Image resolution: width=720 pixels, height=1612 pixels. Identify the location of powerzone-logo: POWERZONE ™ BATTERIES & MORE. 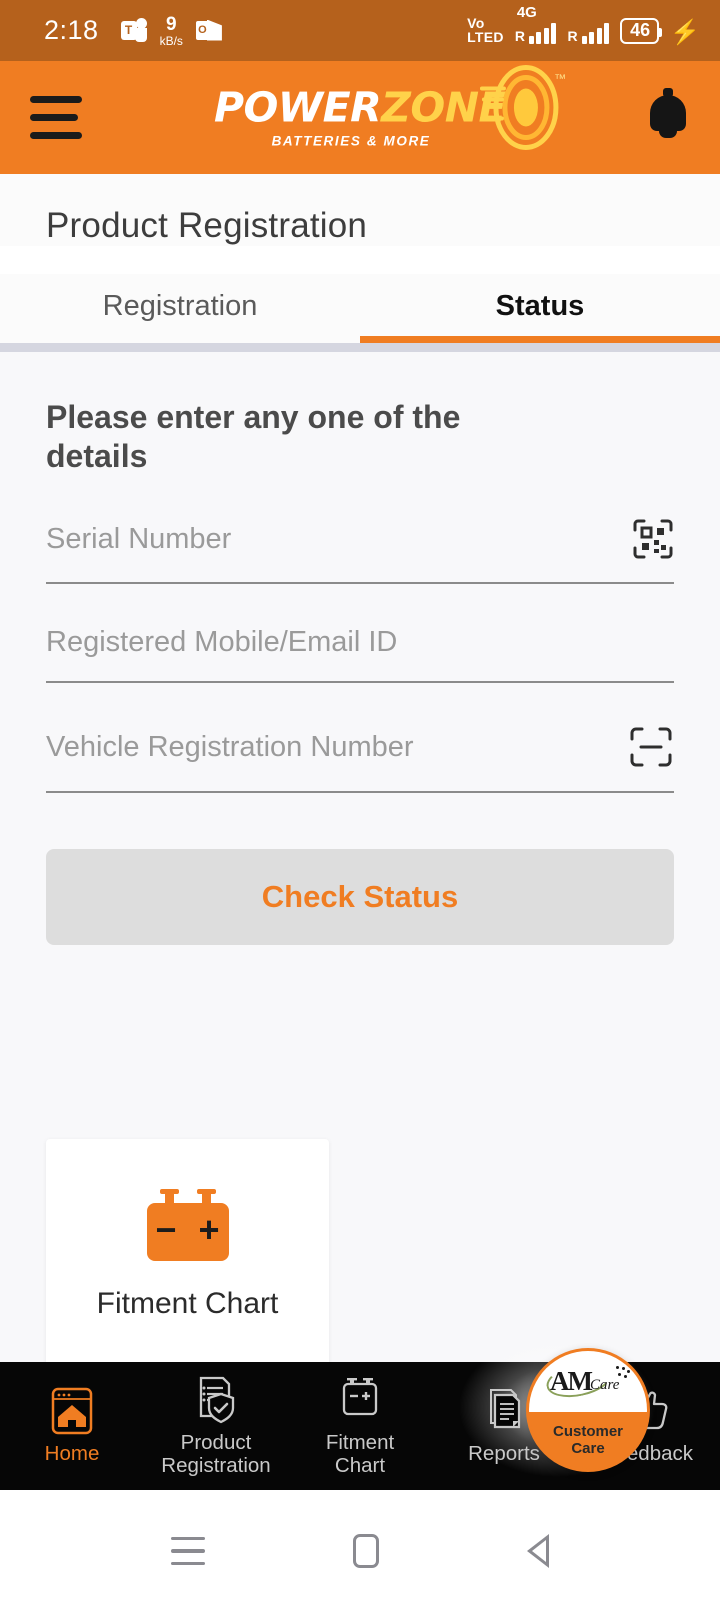
(390, 107).